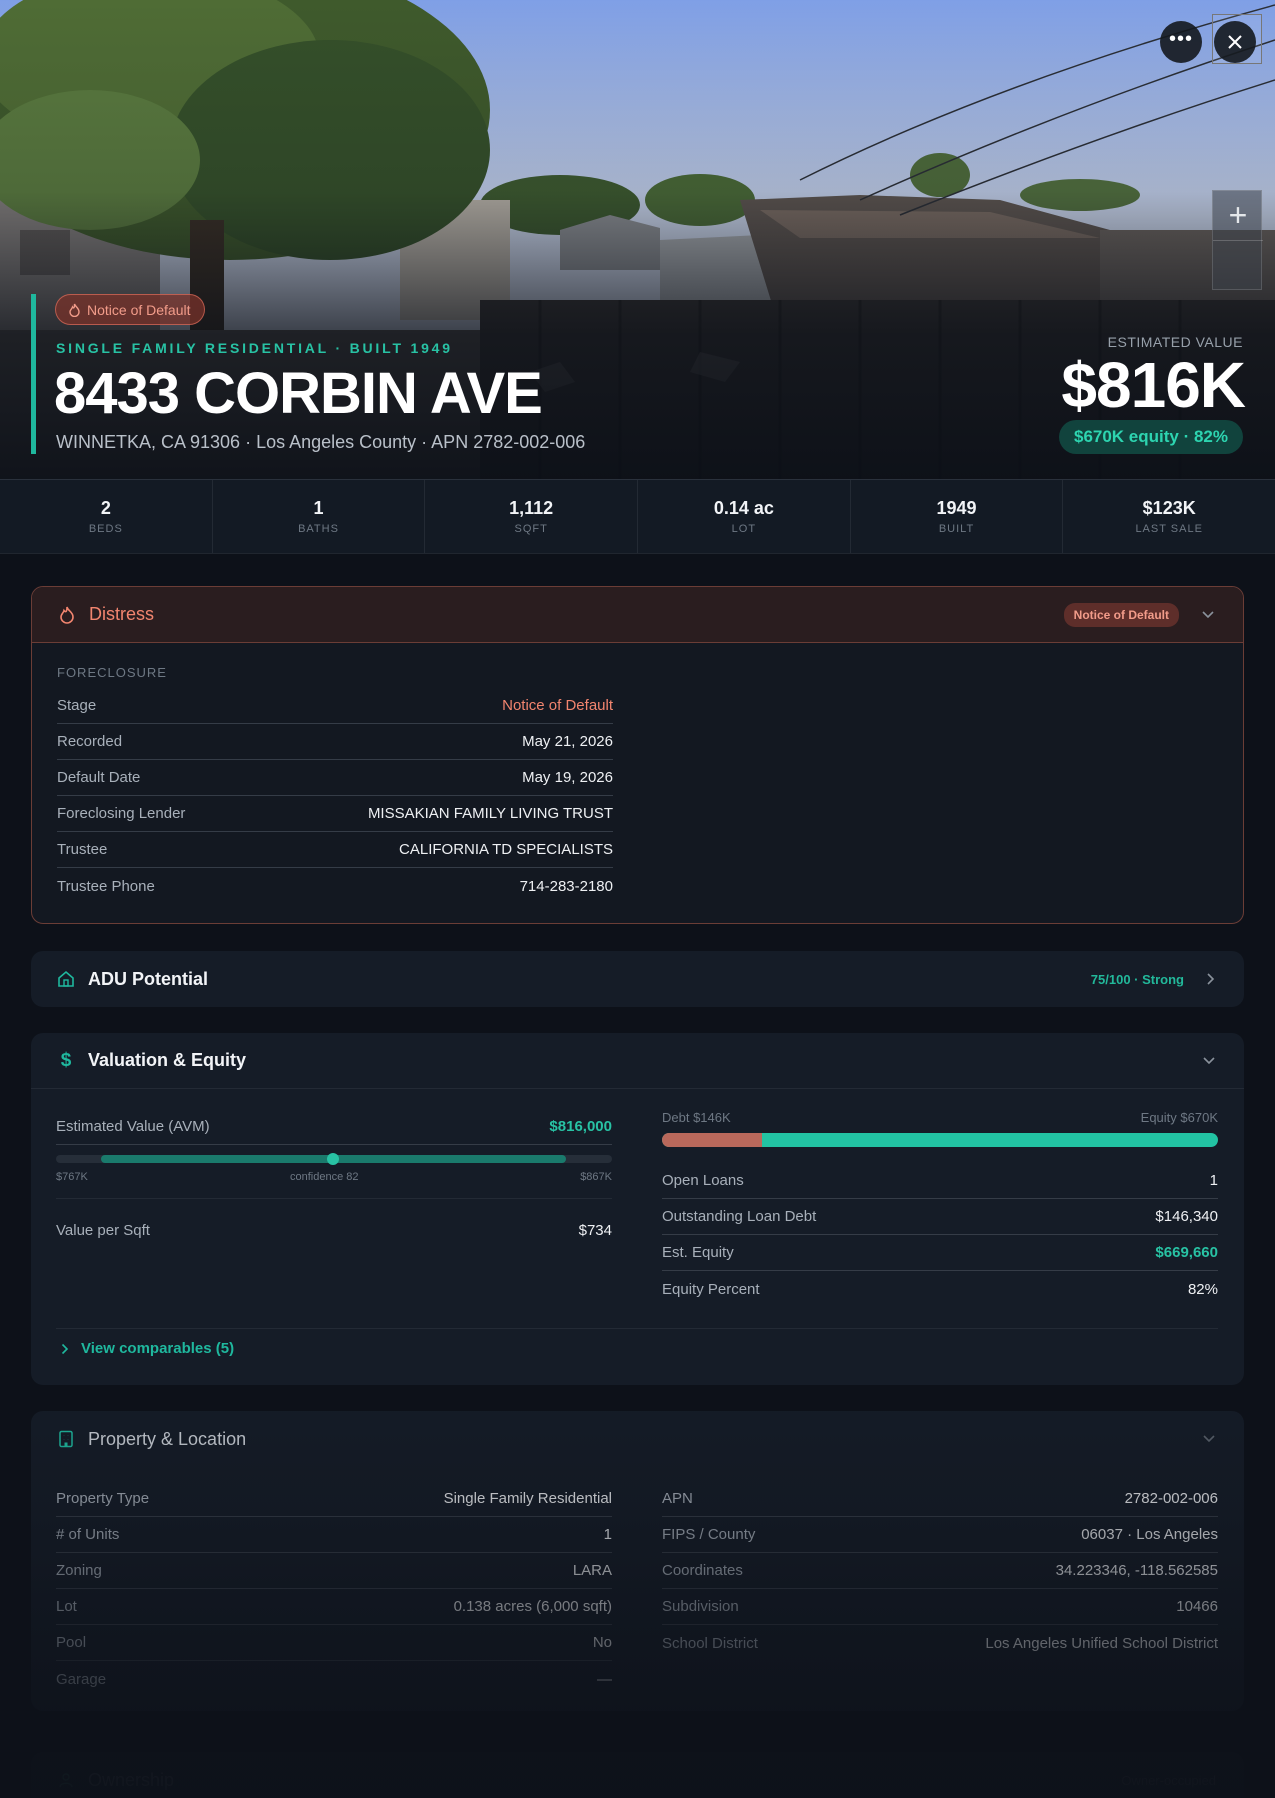 The image size is (1275, 1798). I want to click on distress-badge: Notice of Default, so click(130, 309).